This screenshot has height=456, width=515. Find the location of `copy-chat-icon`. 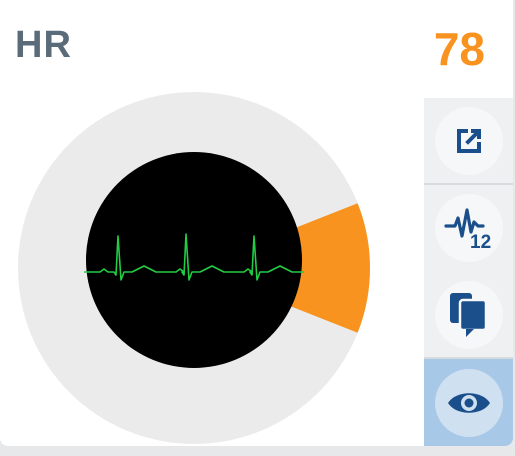

copy-chat-icon is located at coordinates (468, 314).